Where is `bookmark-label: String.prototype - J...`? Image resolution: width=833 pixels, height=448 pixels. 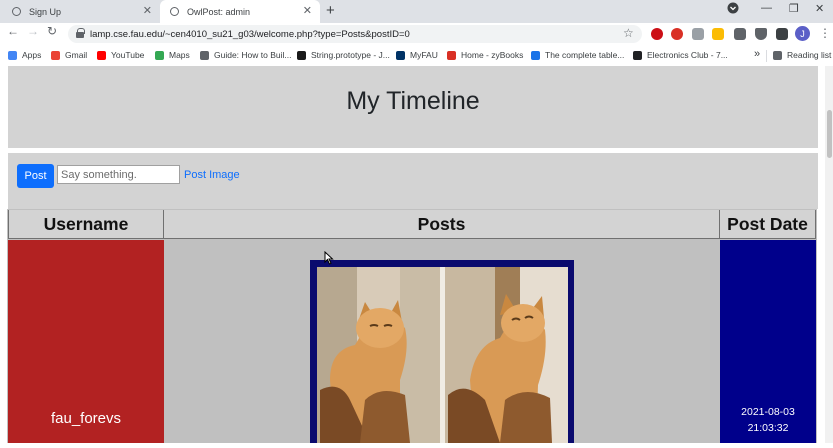
bookmark-label: String.prototype - J... is located at coordinates (350, 55).